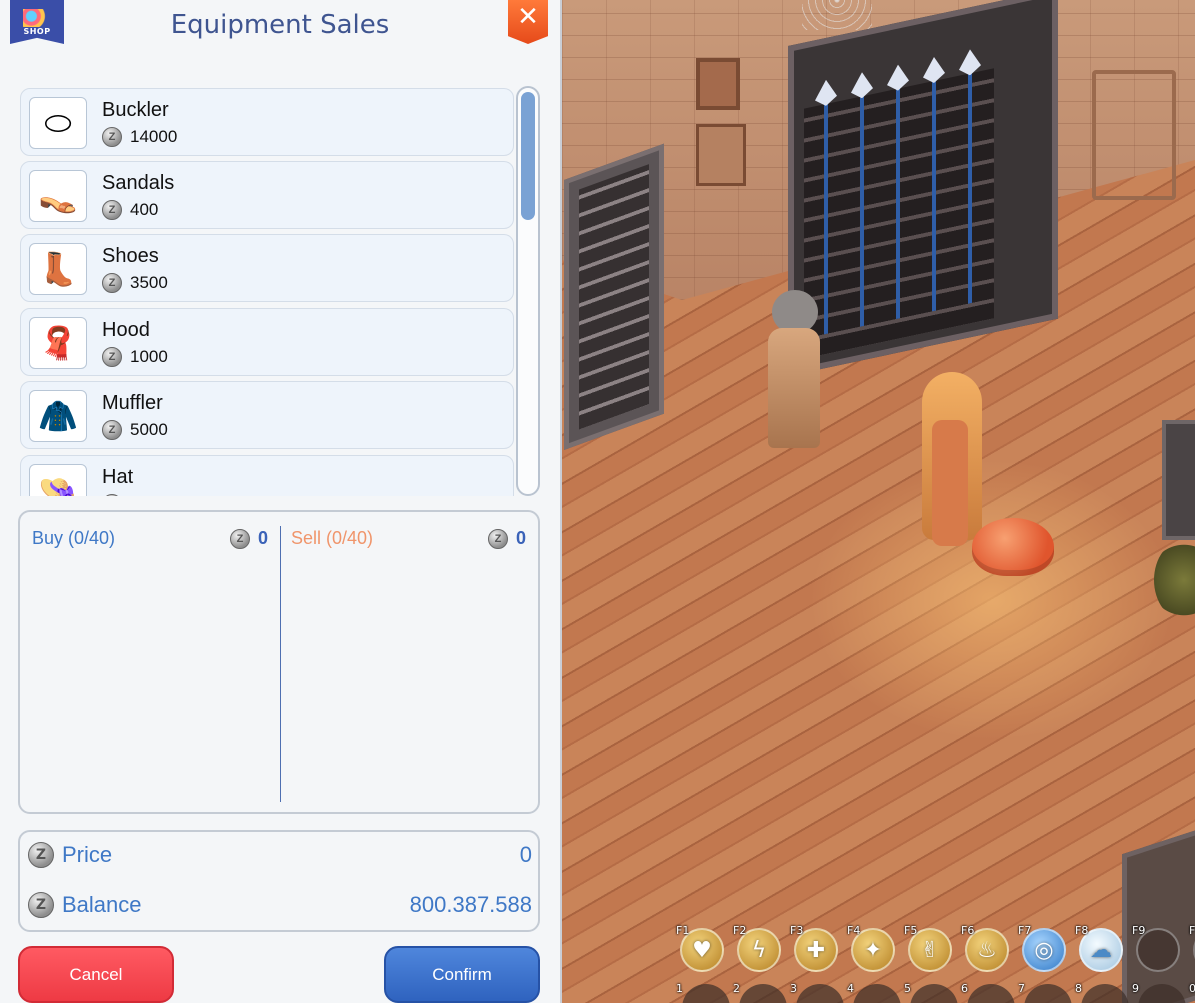 The width and height of the screenshot is (1195, 1003). What do you see at coordinates (1192, 988) in the screenshot?
I see `hotkey-number: 0` at bounding box center [1192, 988].